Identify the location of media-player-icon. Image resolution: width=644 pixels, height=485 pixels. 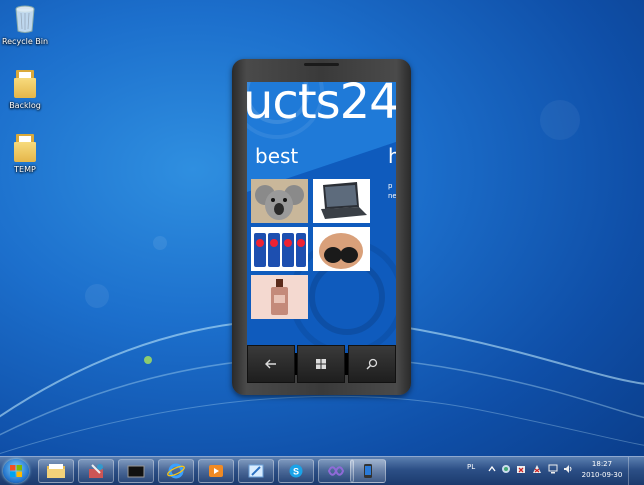
(216, 471).